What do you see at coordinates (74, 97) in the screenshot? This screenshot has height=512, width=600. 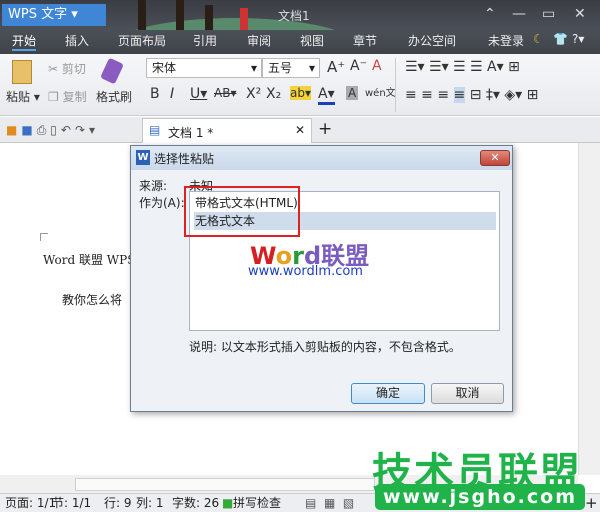 I see `copy-label: 复制` at bounding box center [74, 97].